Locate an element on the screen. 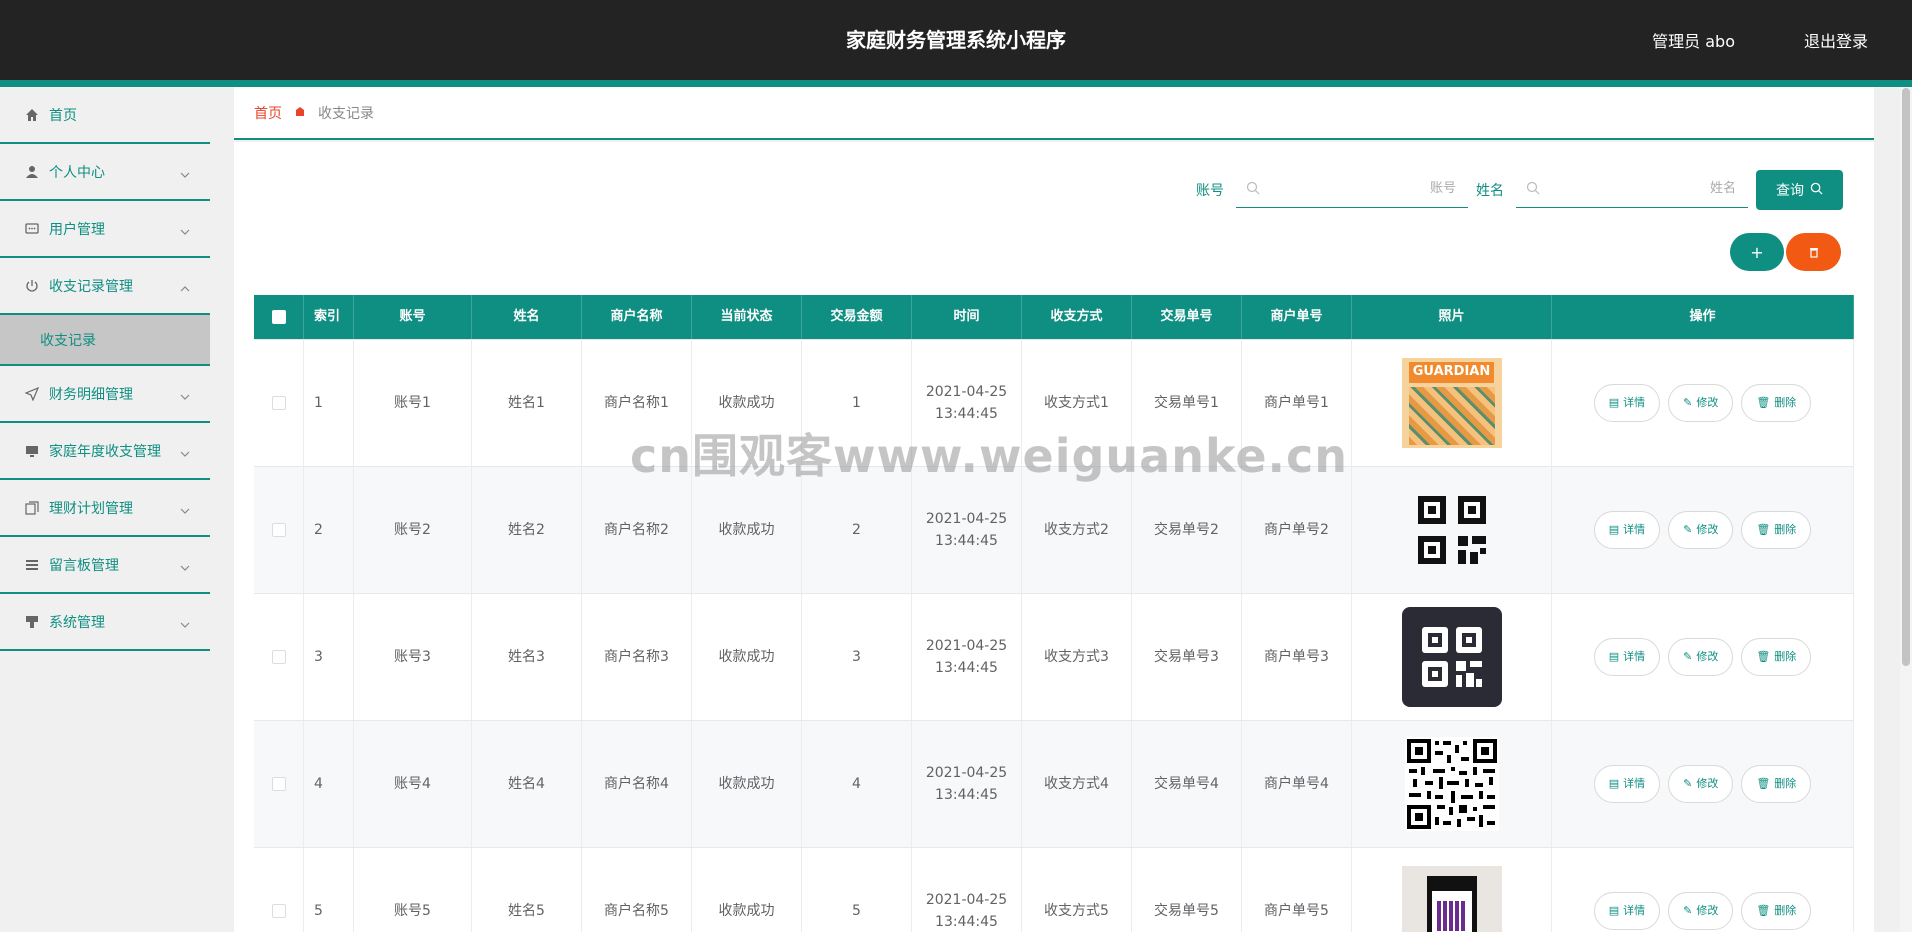  sidebar-item-label: 财务明细管理 is located at coordinates (91, 394).